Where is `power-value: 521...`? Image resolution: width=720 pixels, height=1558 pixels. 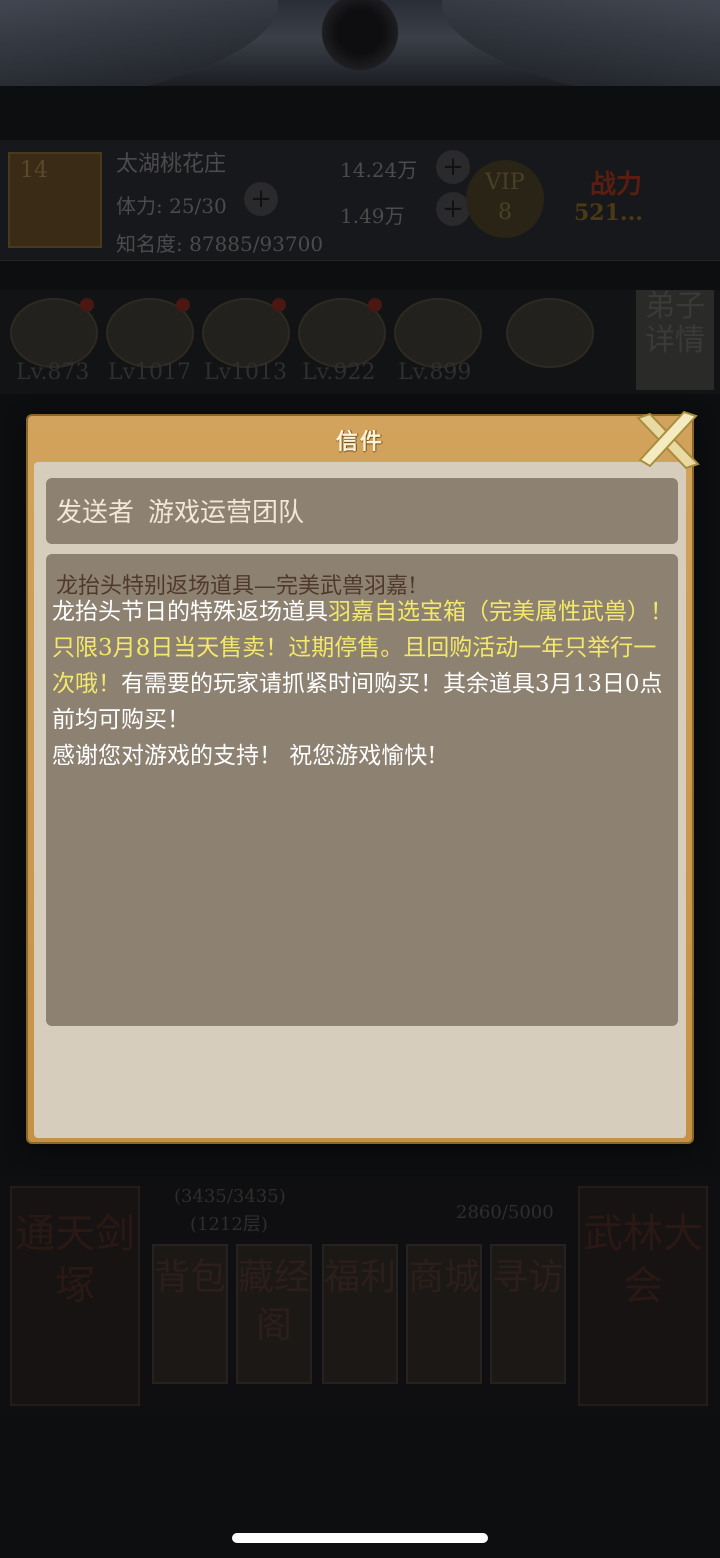
power-value: 521... is located at coordinates (608, 213).